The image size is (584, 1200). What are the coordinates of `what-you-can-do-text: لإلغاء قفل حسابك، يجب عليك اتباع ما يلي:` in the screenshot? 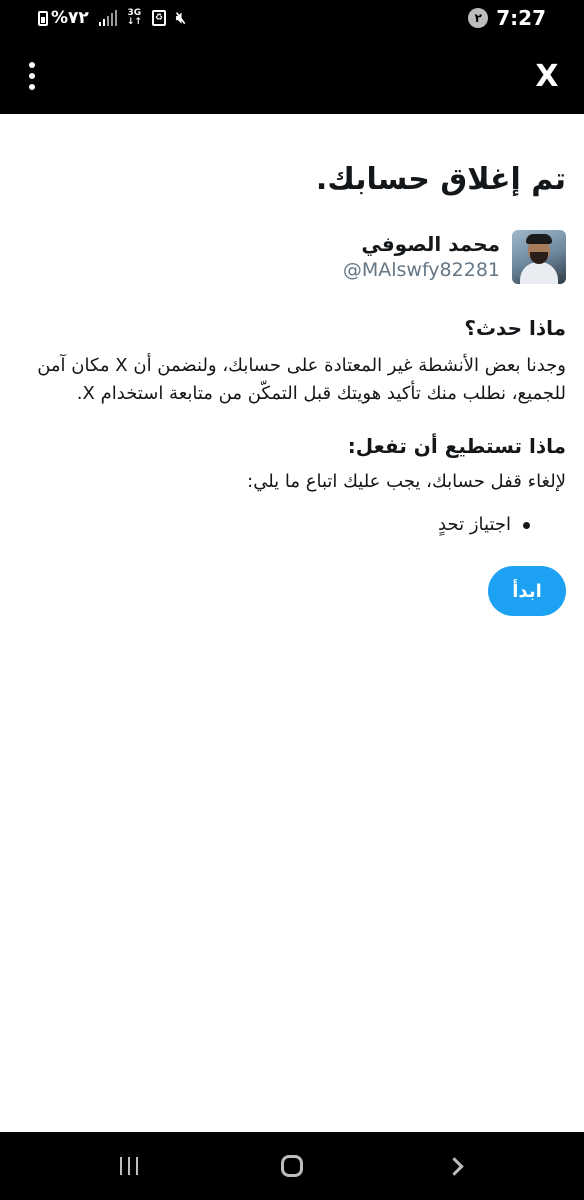 It's located at (406, 481).